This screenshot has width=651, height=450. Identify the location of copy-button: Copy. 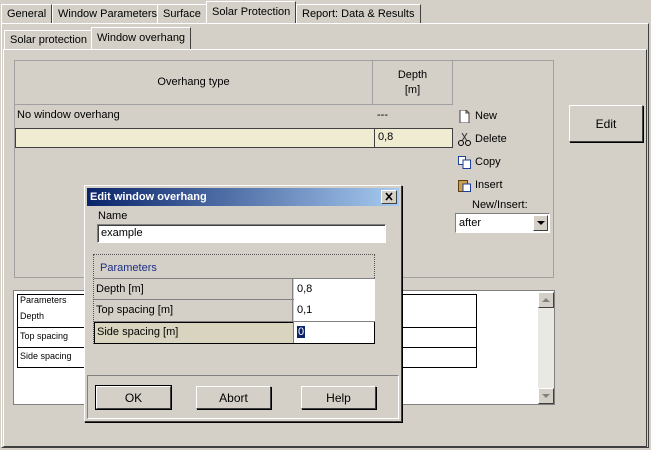
(479, 162).